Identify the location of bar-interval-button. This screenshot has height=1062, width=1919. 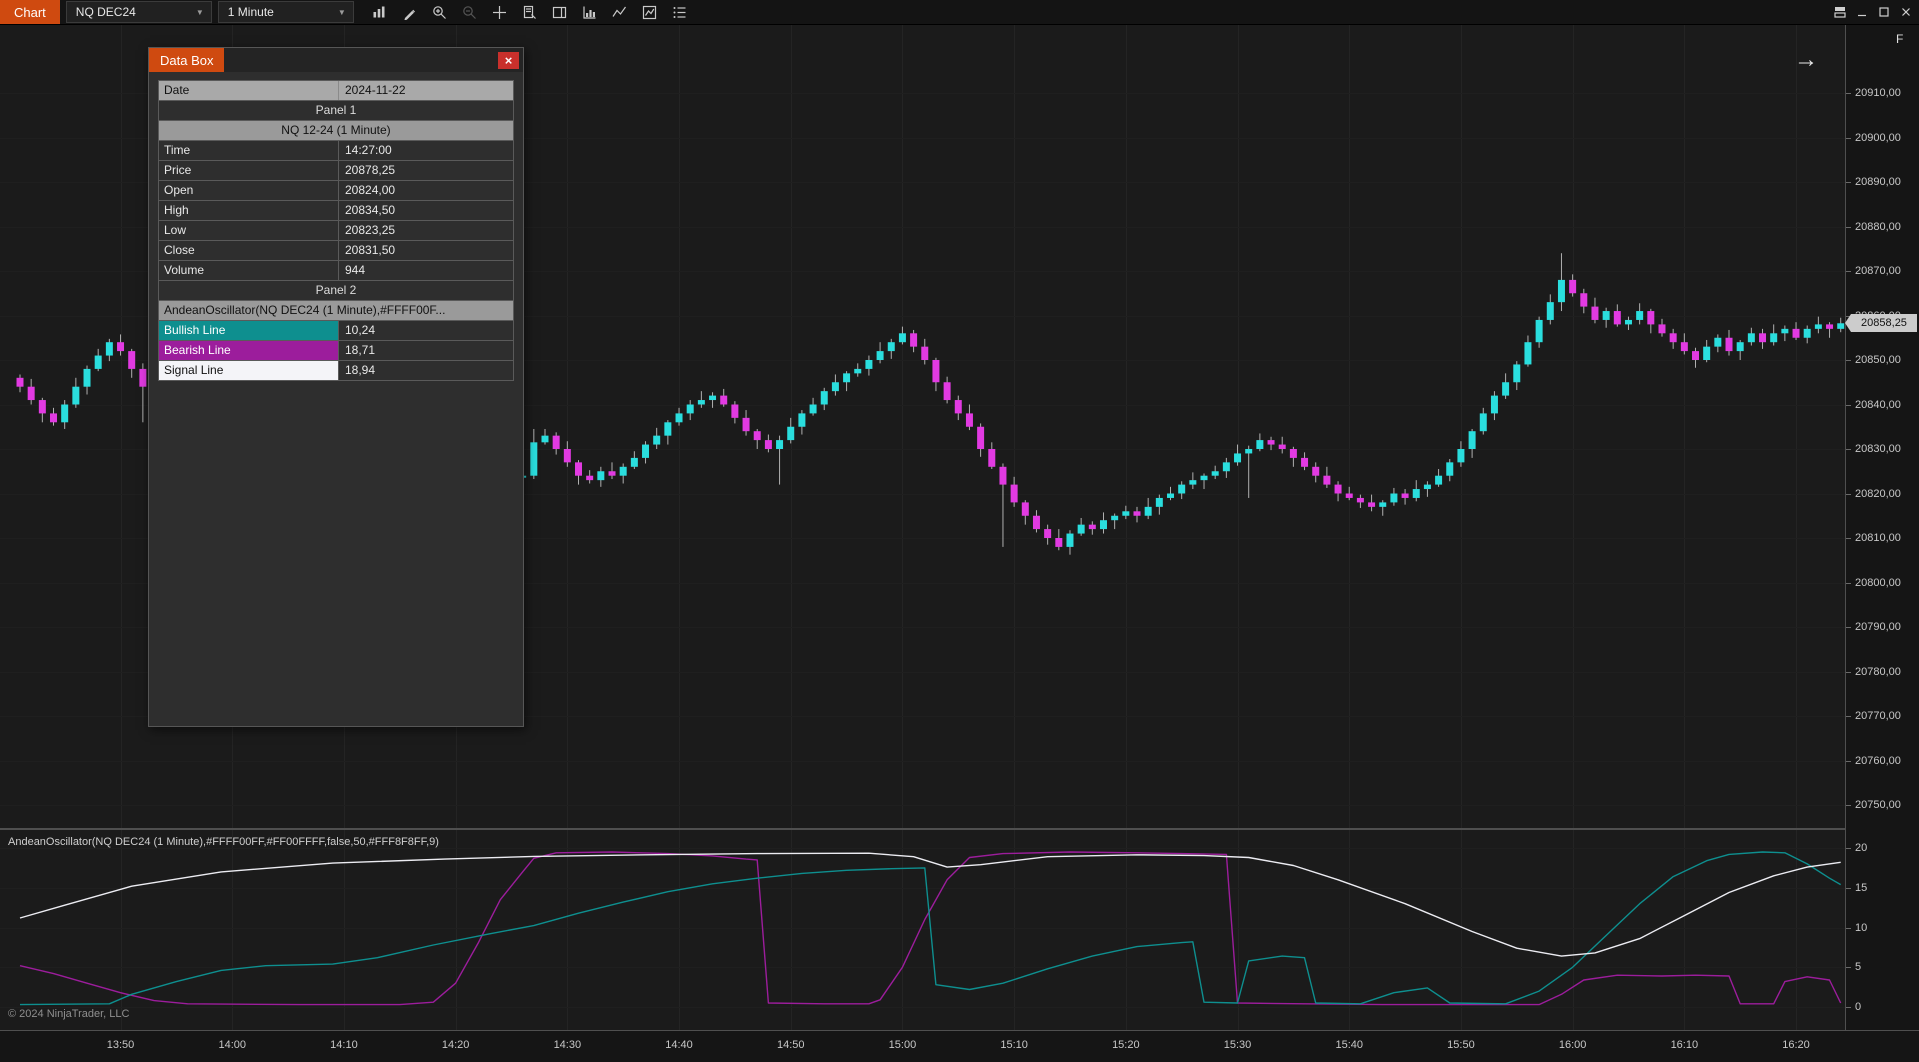
(589, 12).